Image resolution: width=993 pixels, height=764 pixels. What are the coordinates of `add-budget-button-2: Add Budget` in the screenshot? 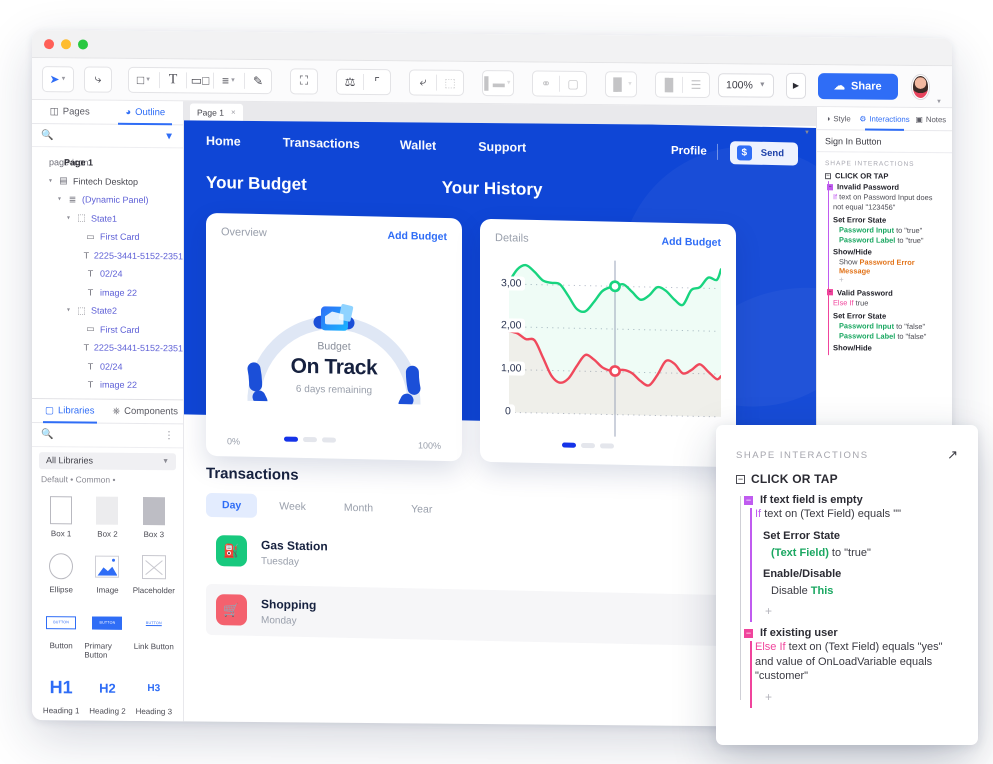 It's located at (692, 242).